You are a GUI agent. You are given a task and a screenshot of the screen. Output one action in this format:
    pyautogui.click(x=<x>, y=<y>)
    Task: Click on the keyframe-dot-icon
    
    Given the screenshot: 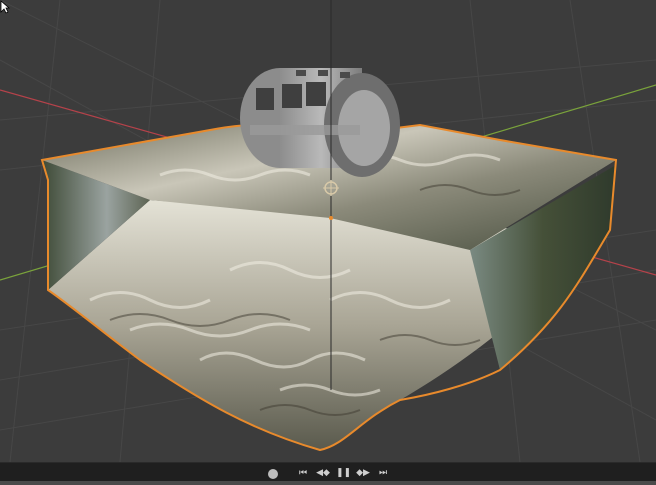 What is the action you would take?
    pyautogui.click(x=273, y=474)
    